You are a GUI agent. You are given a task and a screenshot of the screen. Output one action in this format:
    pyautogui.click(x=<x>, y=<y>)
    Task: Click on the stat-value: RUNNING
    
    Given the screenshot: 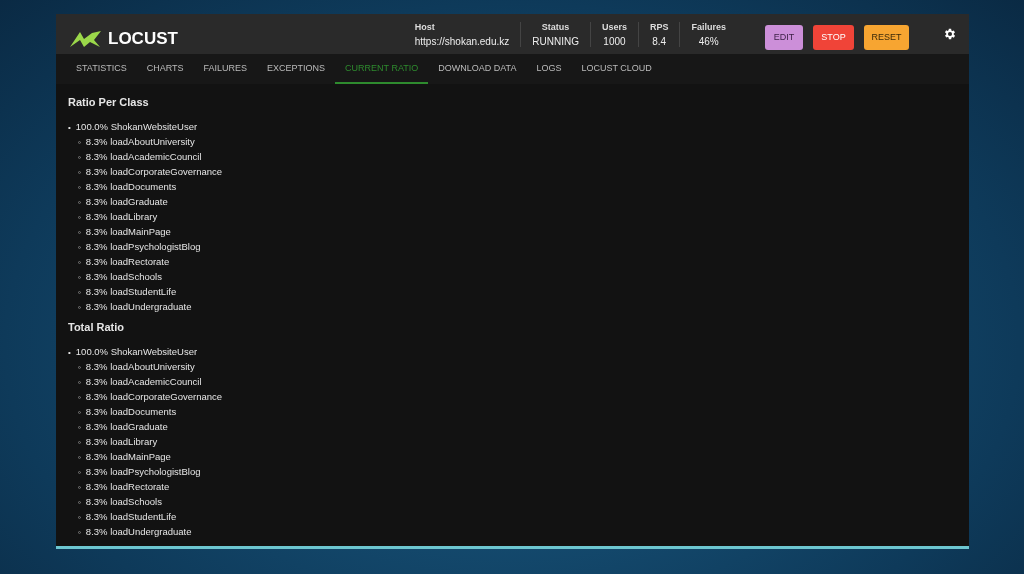 What is the action you would take?
    pyautogui.click(x=555, y=41)
    